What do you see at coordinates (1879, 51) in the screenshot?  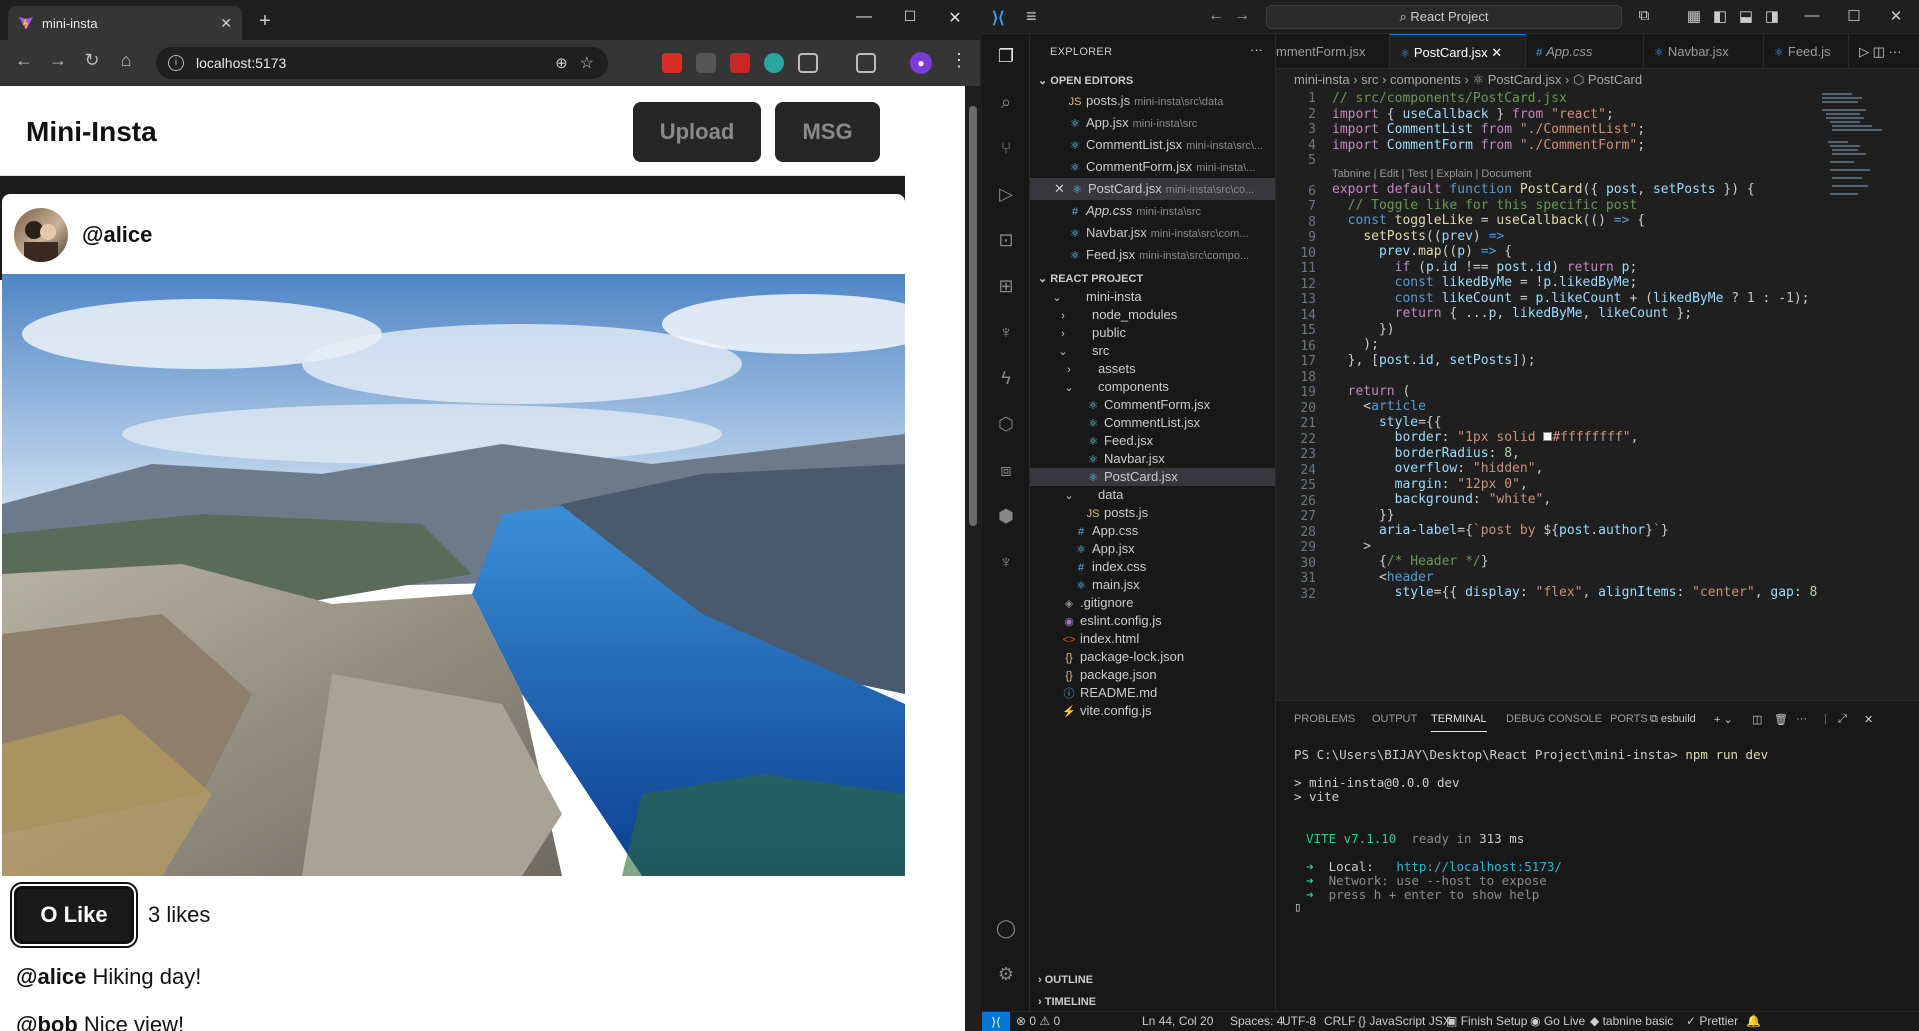 I see `split-editor-icon: ◫` at bounding box center [1879, 51].